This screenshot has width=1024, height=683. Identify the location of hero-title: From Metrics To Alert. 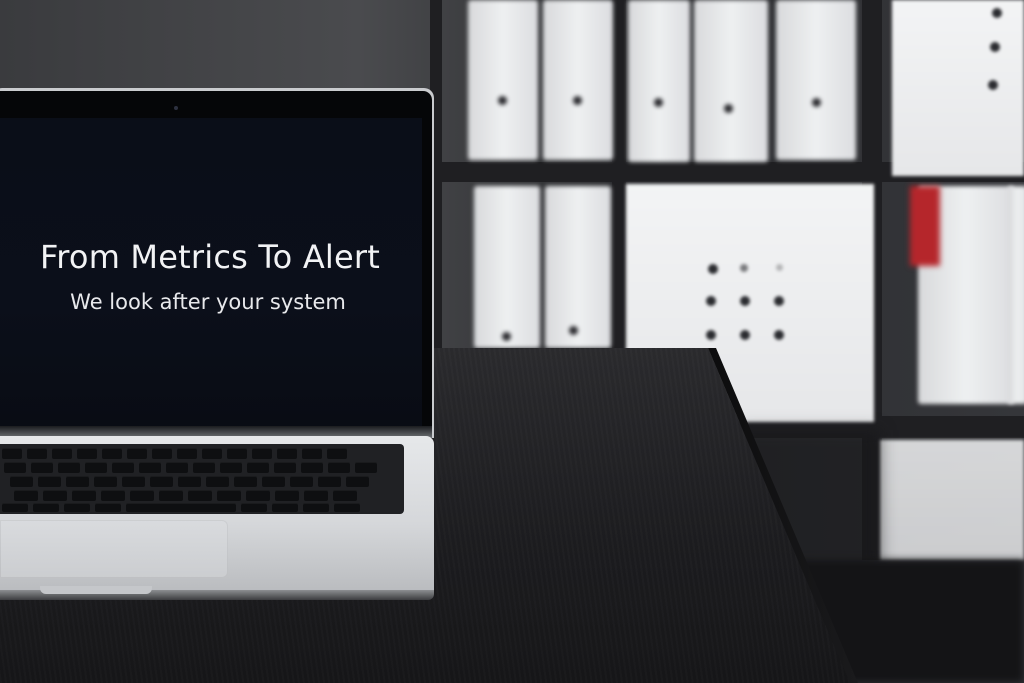
(209, 257).